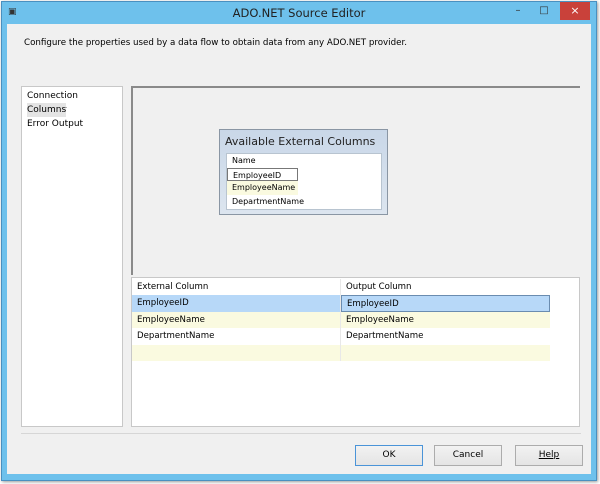 The width and height of the screenshot is (600, 484). I want to click on table-row: EmployeeName EmployeeName, so click(341, 320).